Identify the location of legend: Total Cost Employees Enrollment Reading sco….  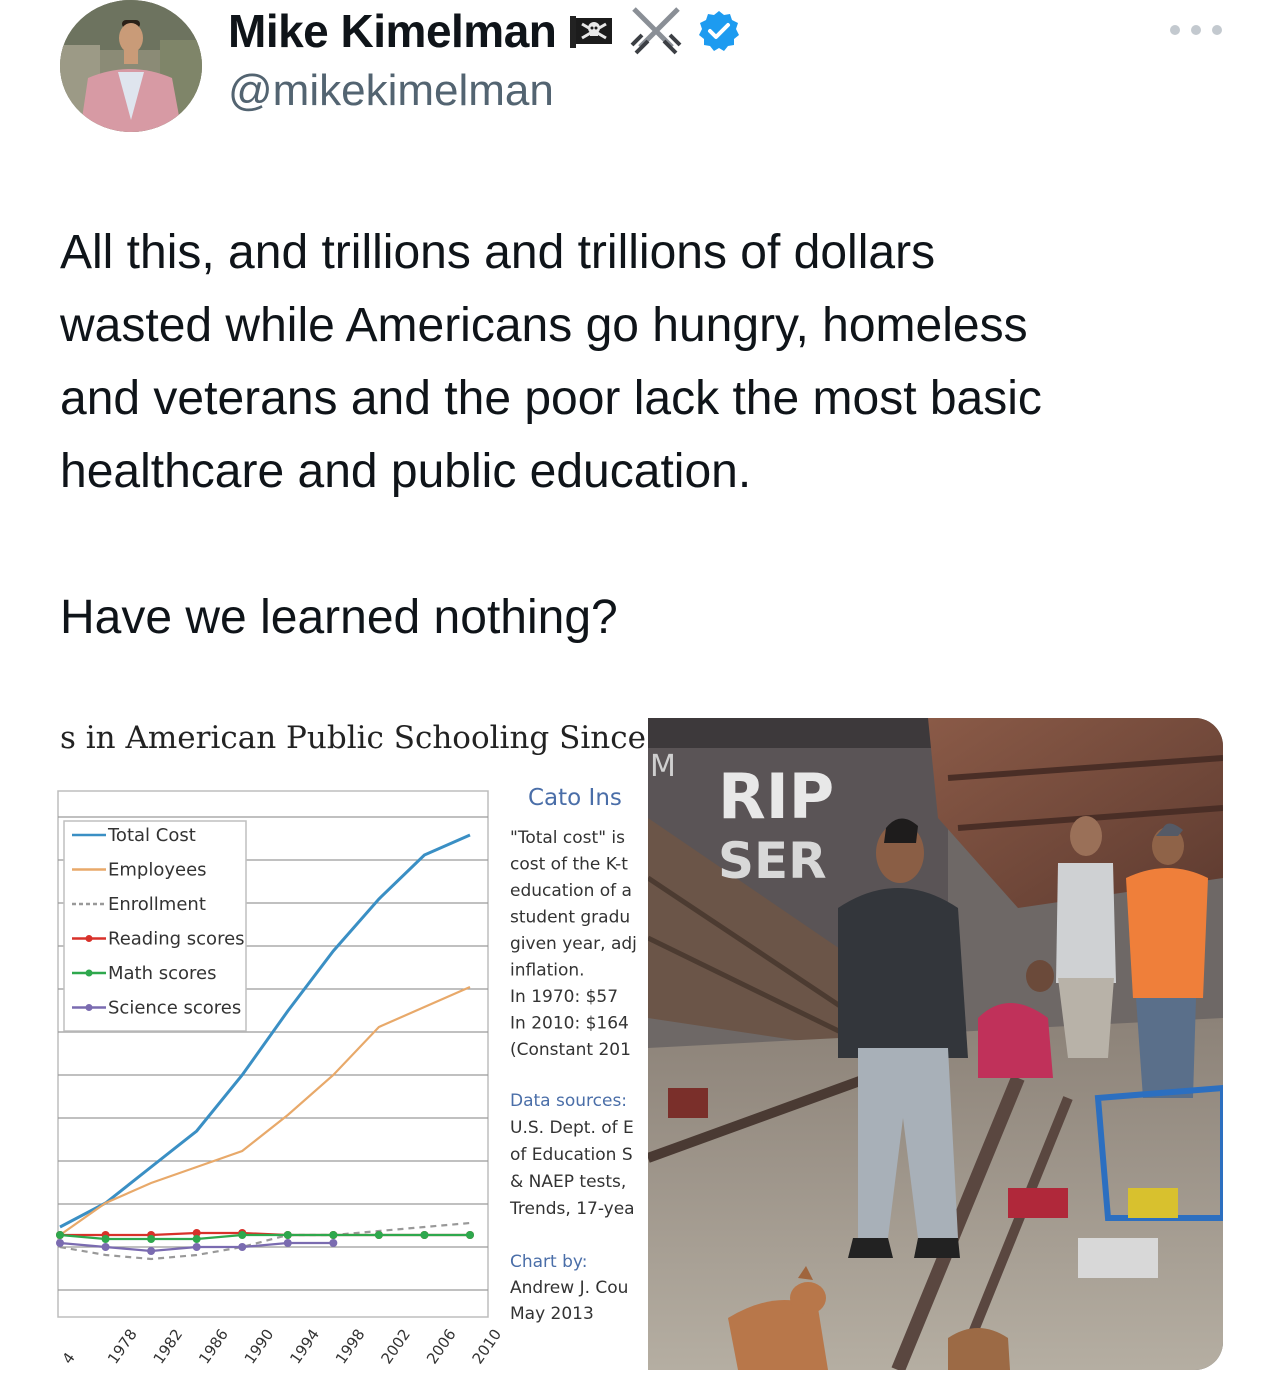
(155, 926).